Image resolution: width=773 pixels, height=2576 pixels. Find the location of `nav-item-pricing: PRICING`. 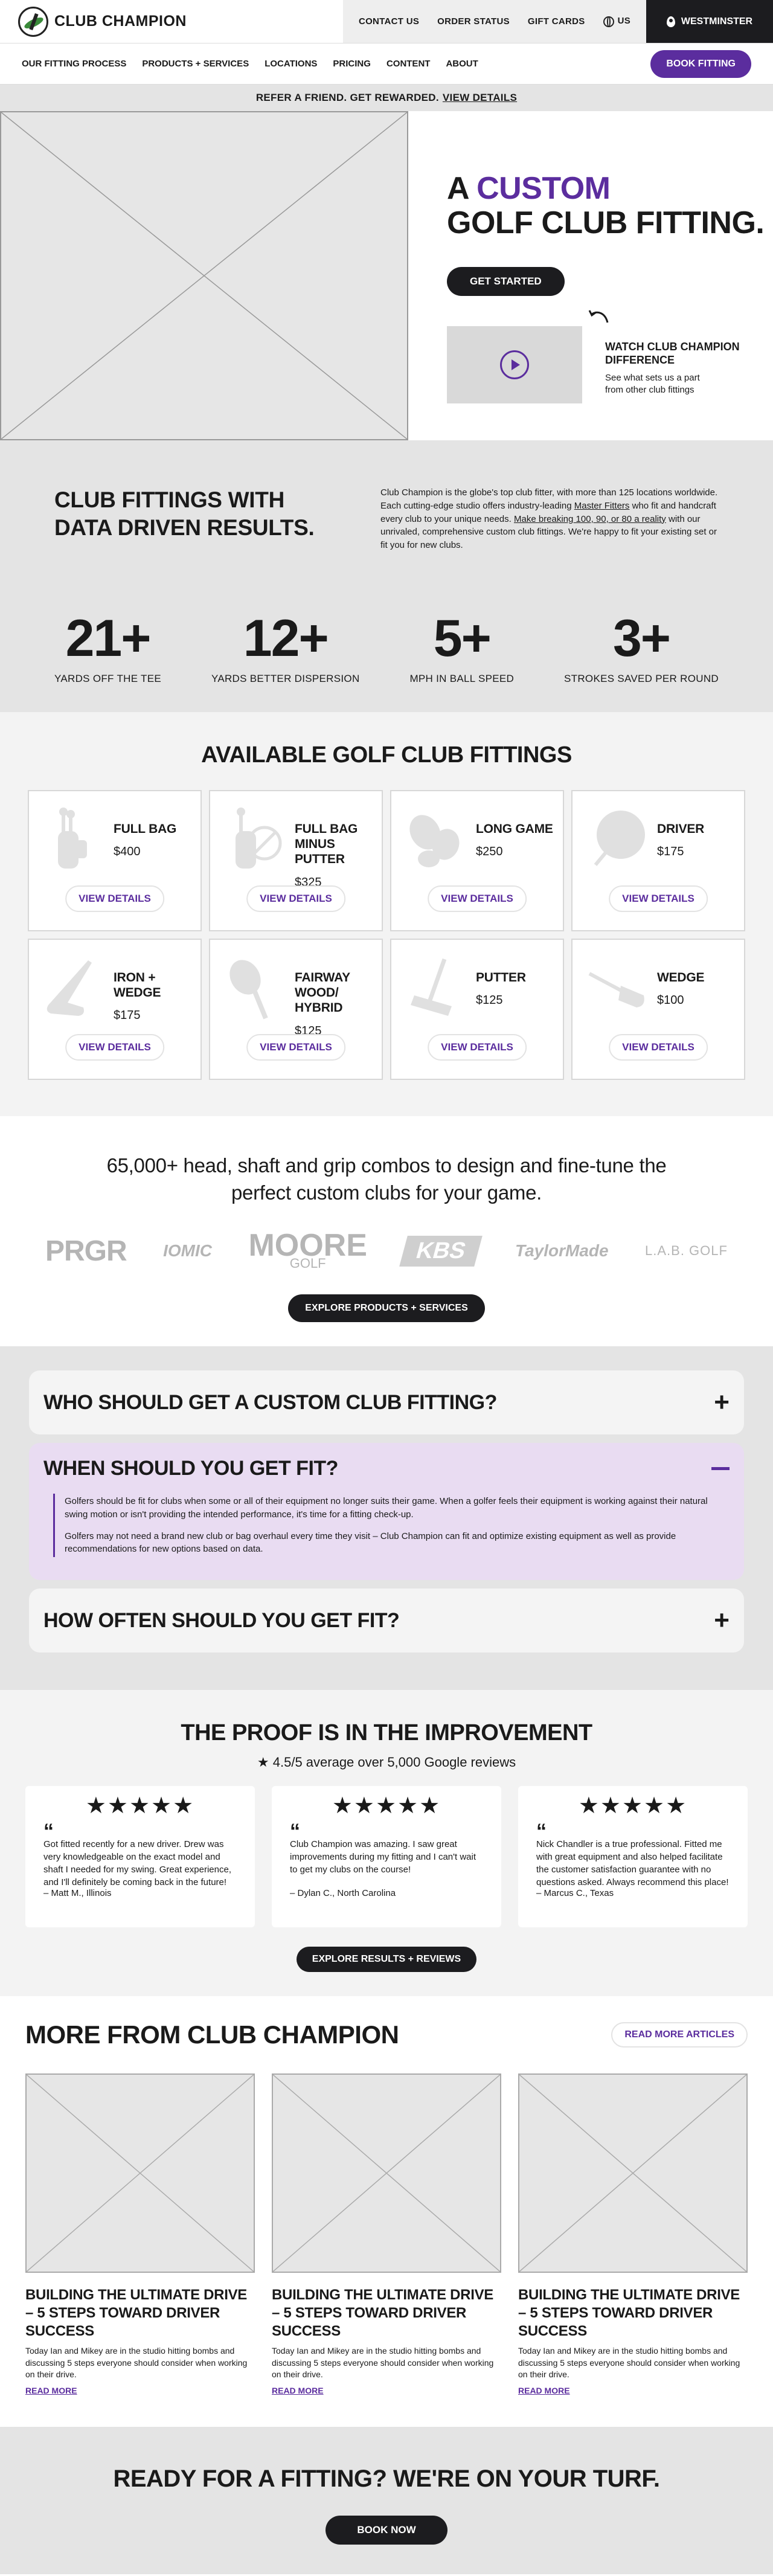

nav-item-pricing: PRICING is located at coordinates (352, 64).